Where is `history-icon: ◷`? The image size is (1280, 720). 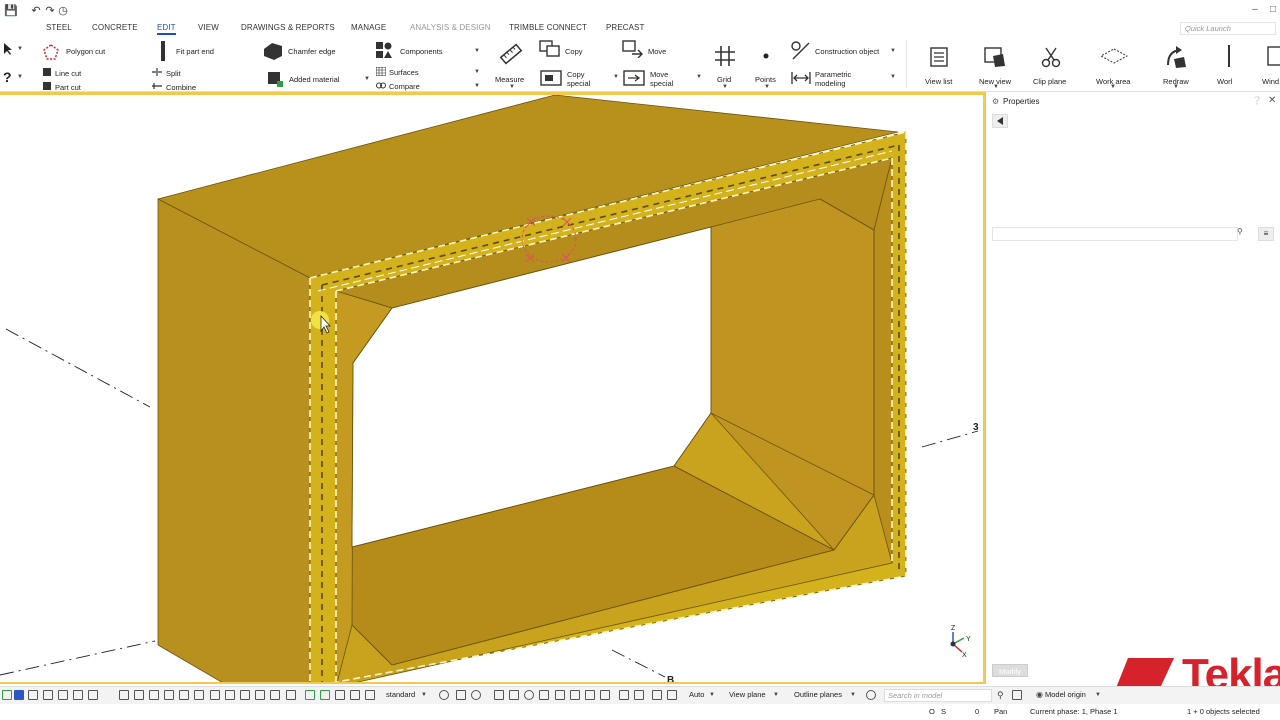
history-icon: ◷ is located at coordinates (63, 11).